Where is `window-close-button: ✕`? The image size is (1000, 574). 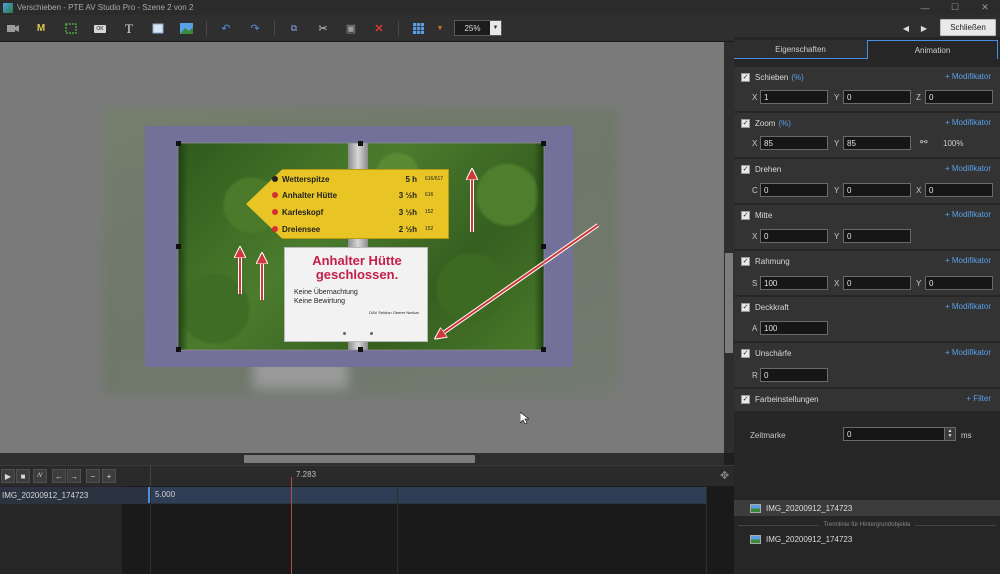
window-close-button: ✕ is located at coordinates (985, 7).